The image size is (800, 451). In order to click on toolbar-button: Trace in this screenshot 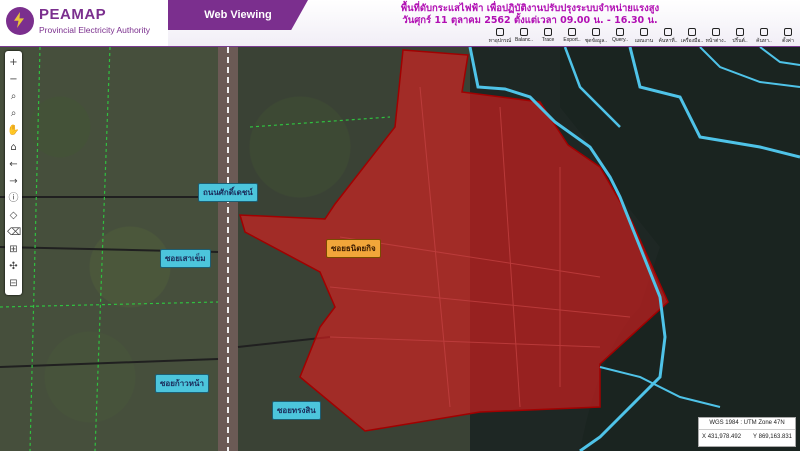, I will do `click(548, 36)`.